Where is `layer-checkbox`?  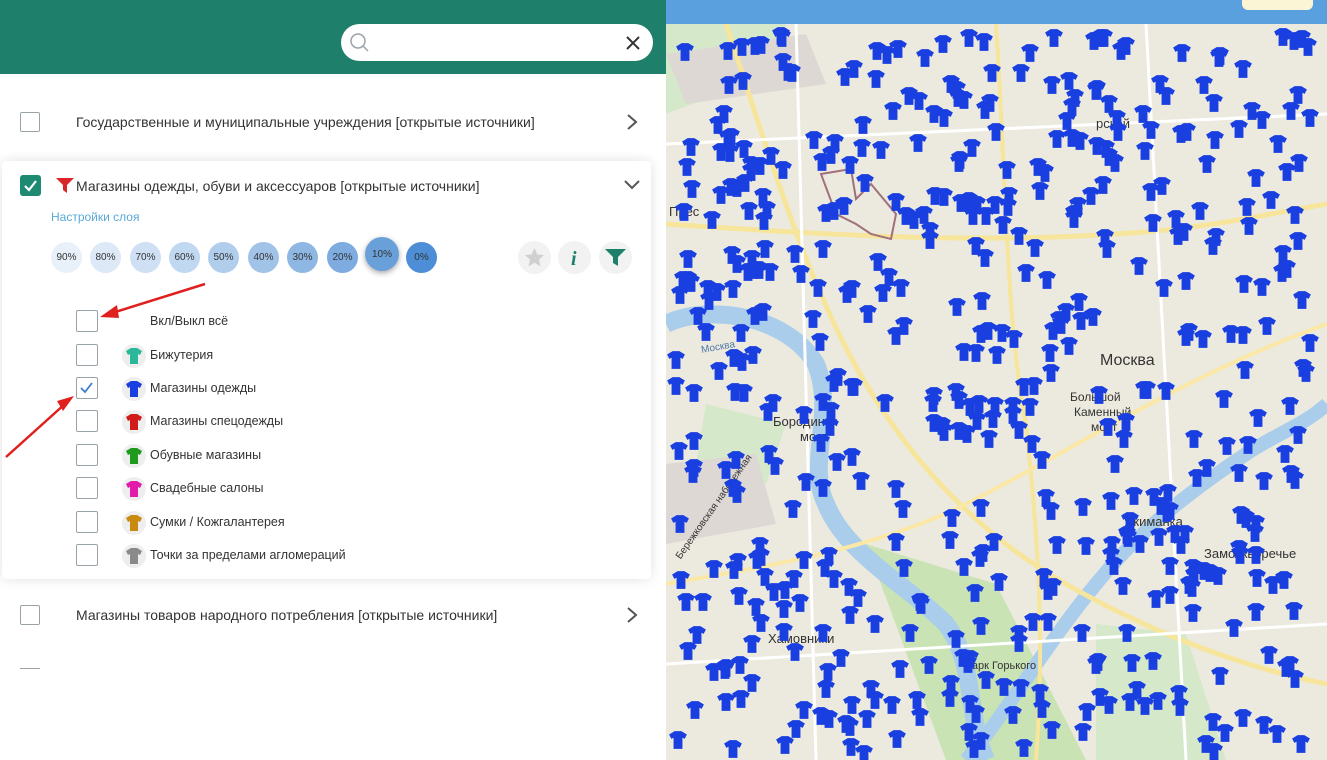
layer-checkbox is located at coordinates (30, 122).